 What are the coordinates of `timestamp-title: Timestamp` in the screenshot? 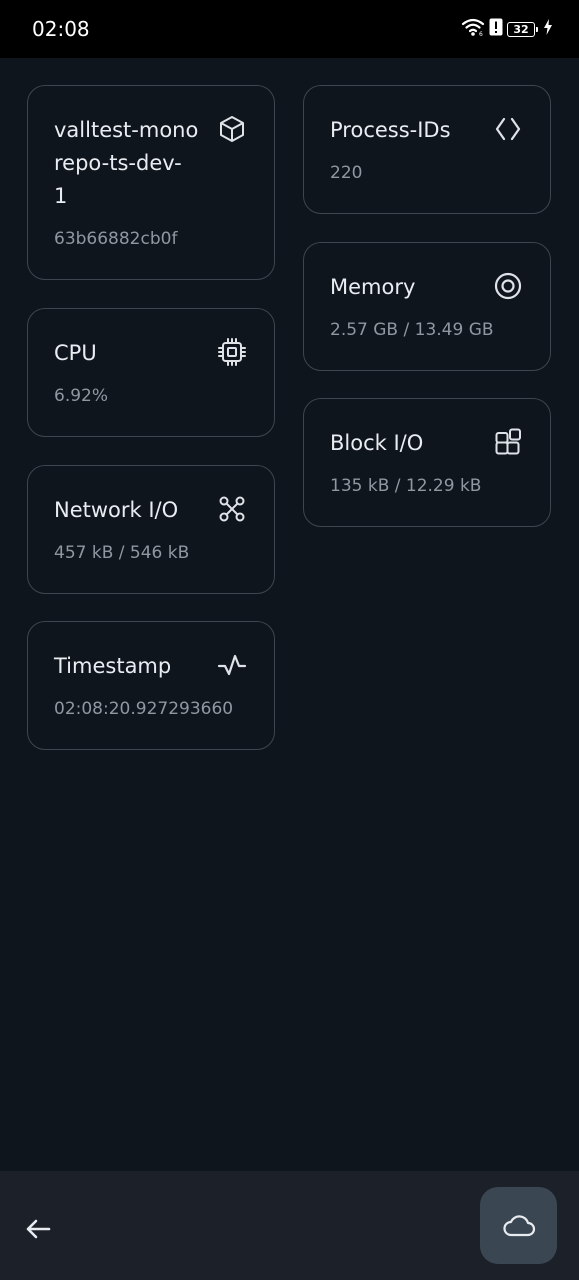 It's located at (113, 666).